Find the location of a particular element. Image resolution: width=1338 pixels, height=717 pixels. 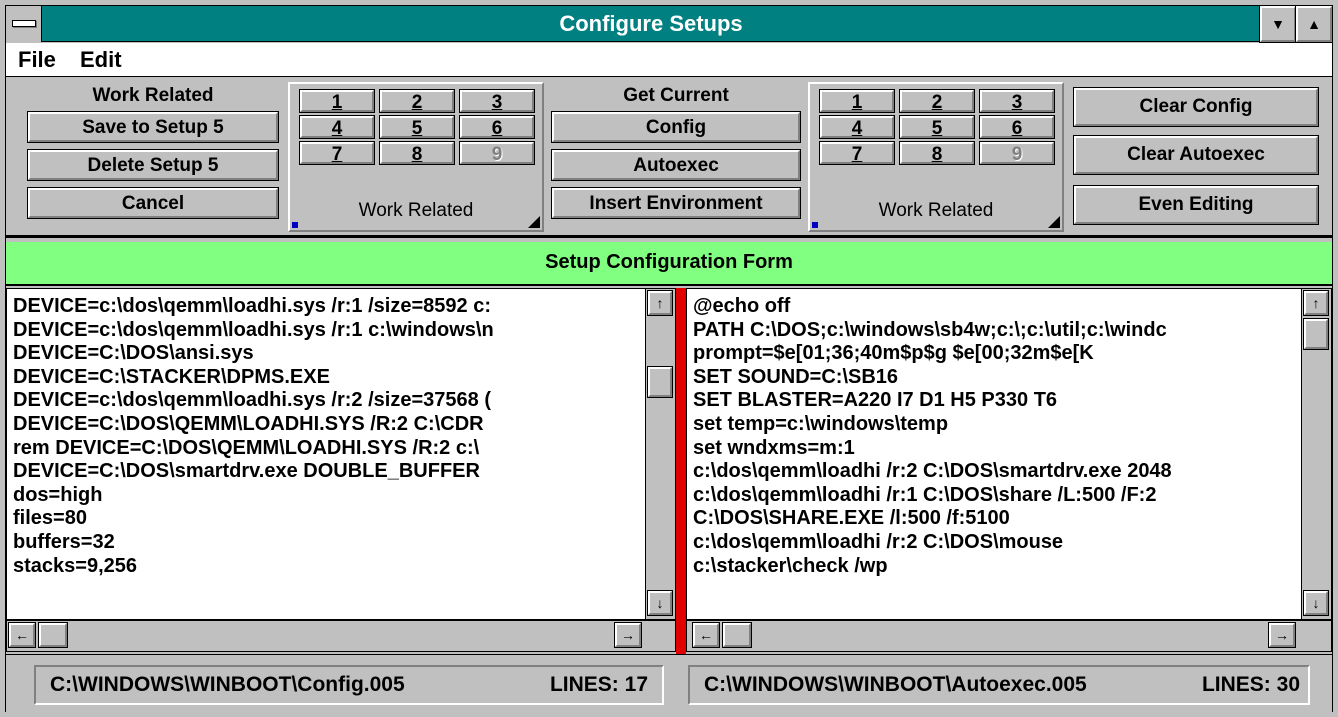

cancel-button: Cancel is located at coordinates (153, 203).